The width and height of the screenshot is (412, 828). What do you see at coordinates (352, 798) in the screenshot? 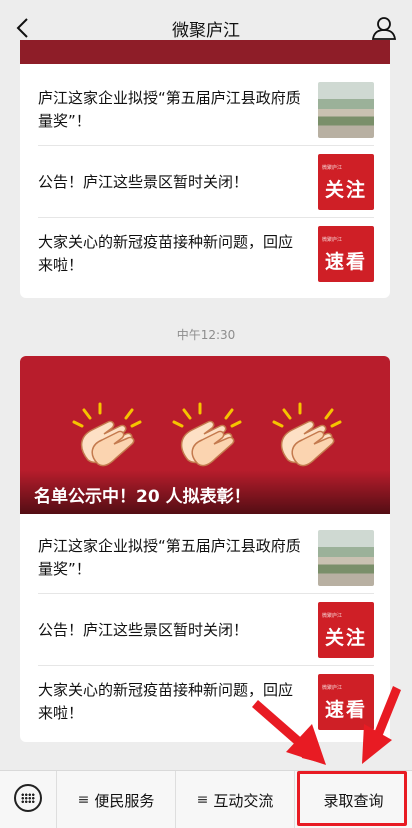
I see `highlight-box` at bounding box center [352, 798].